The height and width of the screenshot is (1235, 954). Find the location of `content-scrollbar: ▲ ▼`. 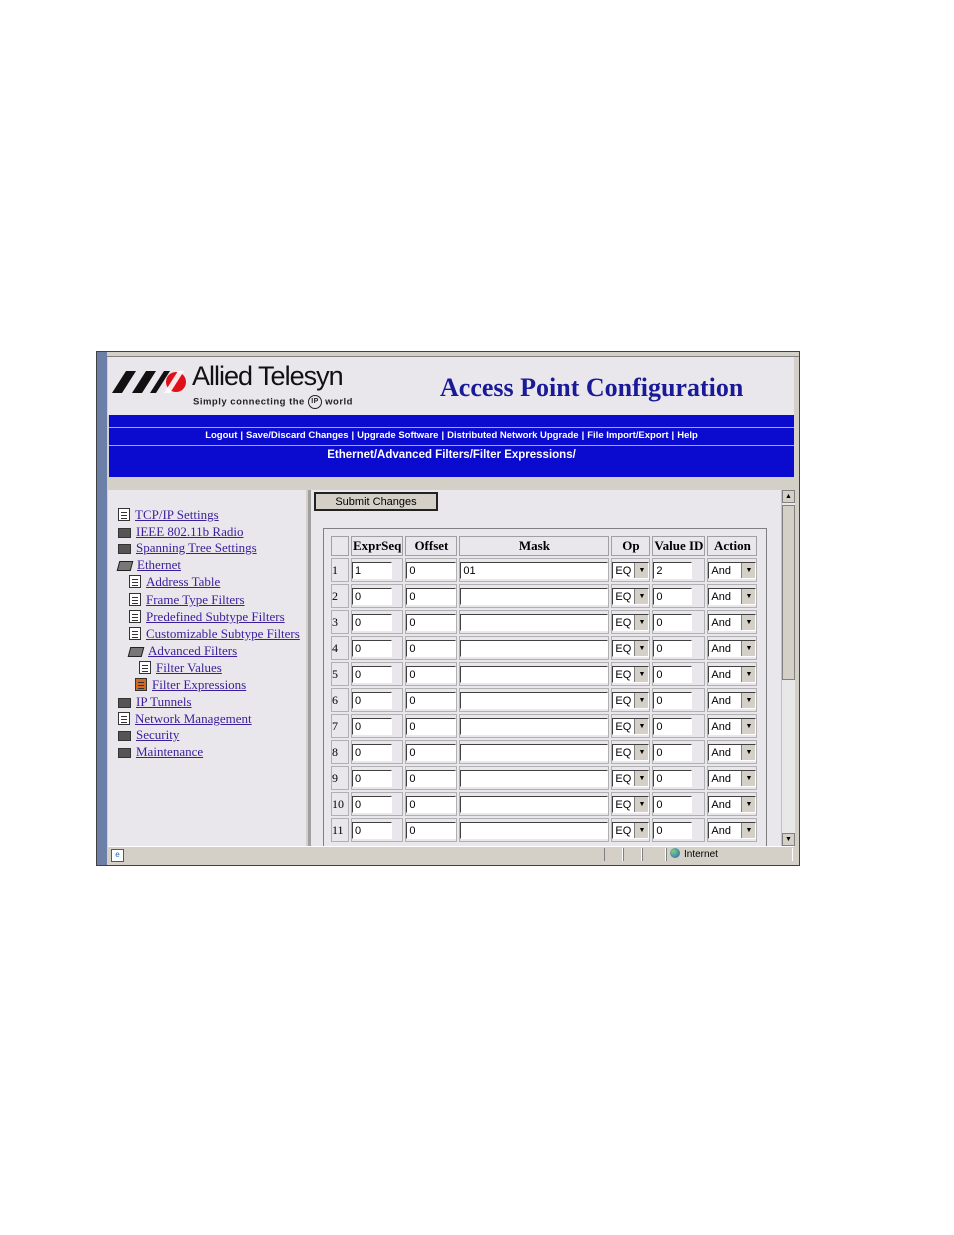

content-scrollbar: ▲ ▼ is located at coordinates (788, 668).